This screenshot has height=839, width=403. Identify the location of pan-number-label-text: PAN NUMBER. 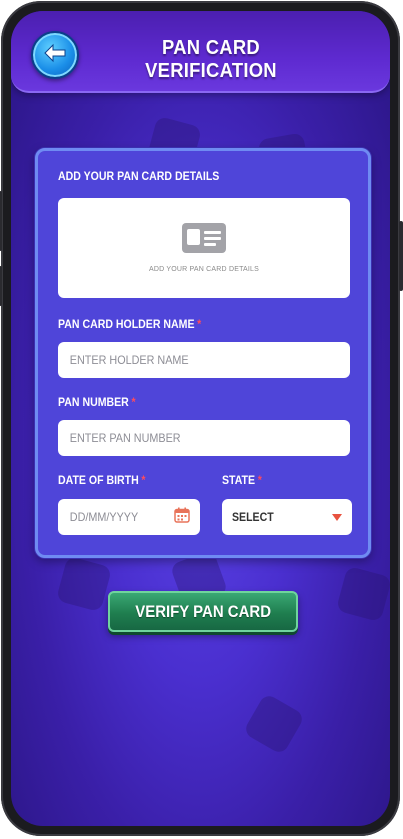
(93, 402).